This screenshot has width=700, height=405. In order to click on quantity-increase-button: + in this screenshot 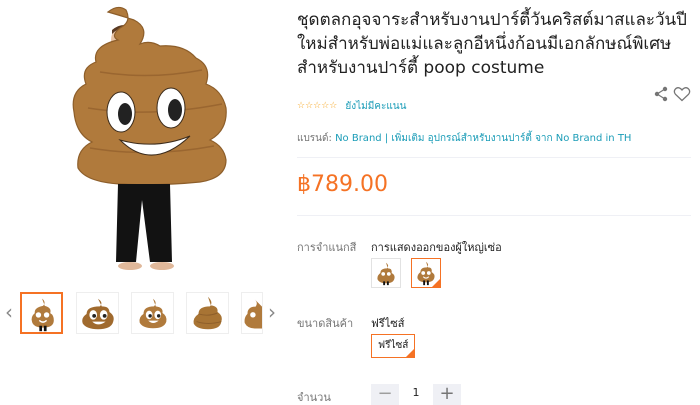, I will do `click(447, 394)`.